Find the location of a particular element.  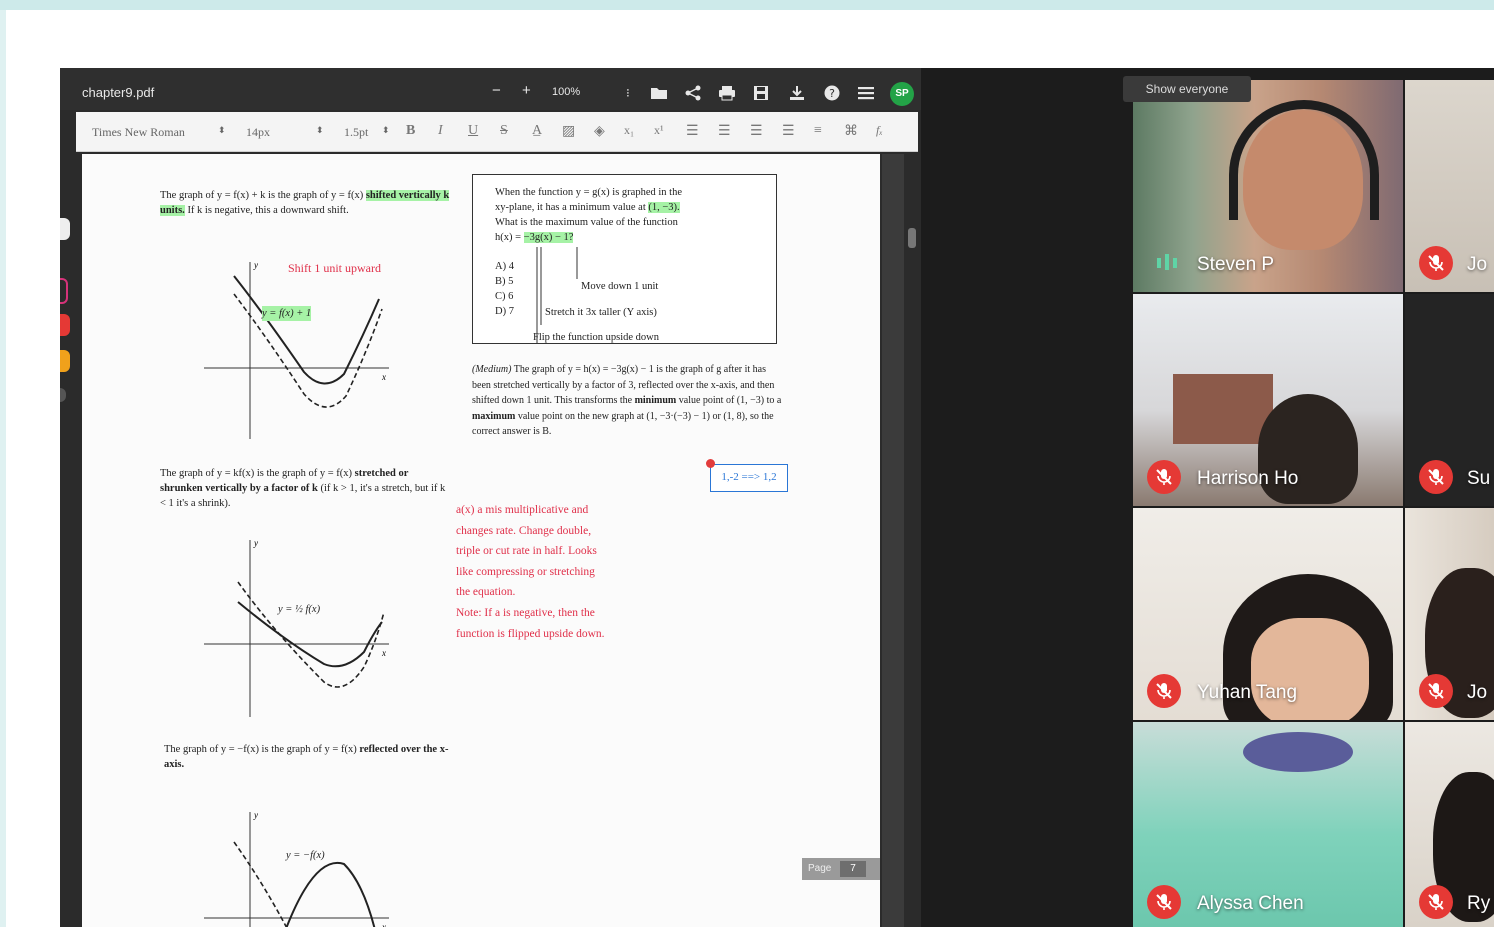

participant-name: Ry is located at coordinates (1479, 903).